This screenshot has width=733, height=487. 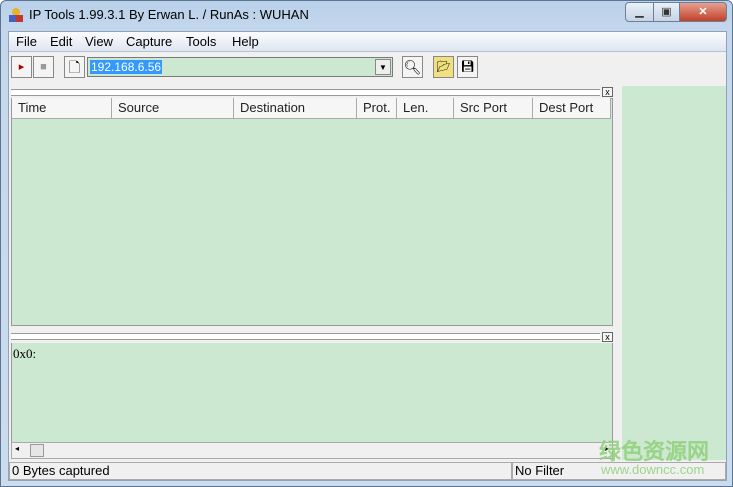 What do you see at coordinates (17, 448) in the screenshot?
I see `scroll-left-icon: ◂` at bounding box center [17, 448].